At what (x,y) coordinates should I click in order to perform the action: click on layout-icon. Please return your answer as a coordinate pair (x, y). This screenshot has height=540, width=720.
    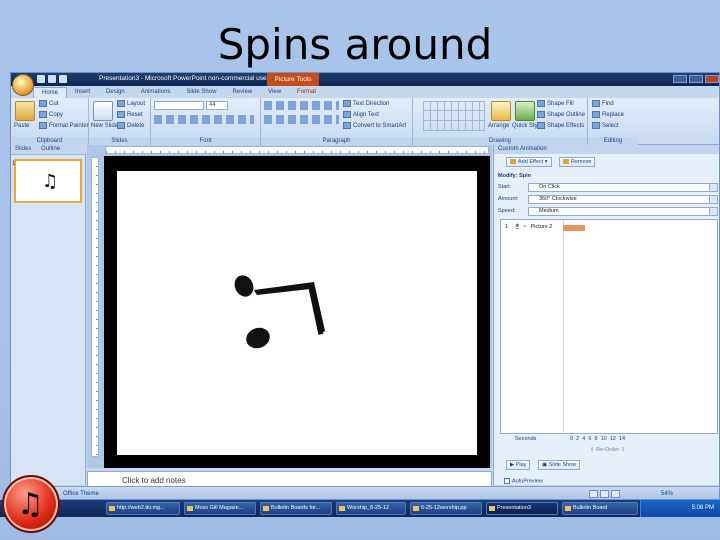
    Looking at the image, I should click on (121, 103).